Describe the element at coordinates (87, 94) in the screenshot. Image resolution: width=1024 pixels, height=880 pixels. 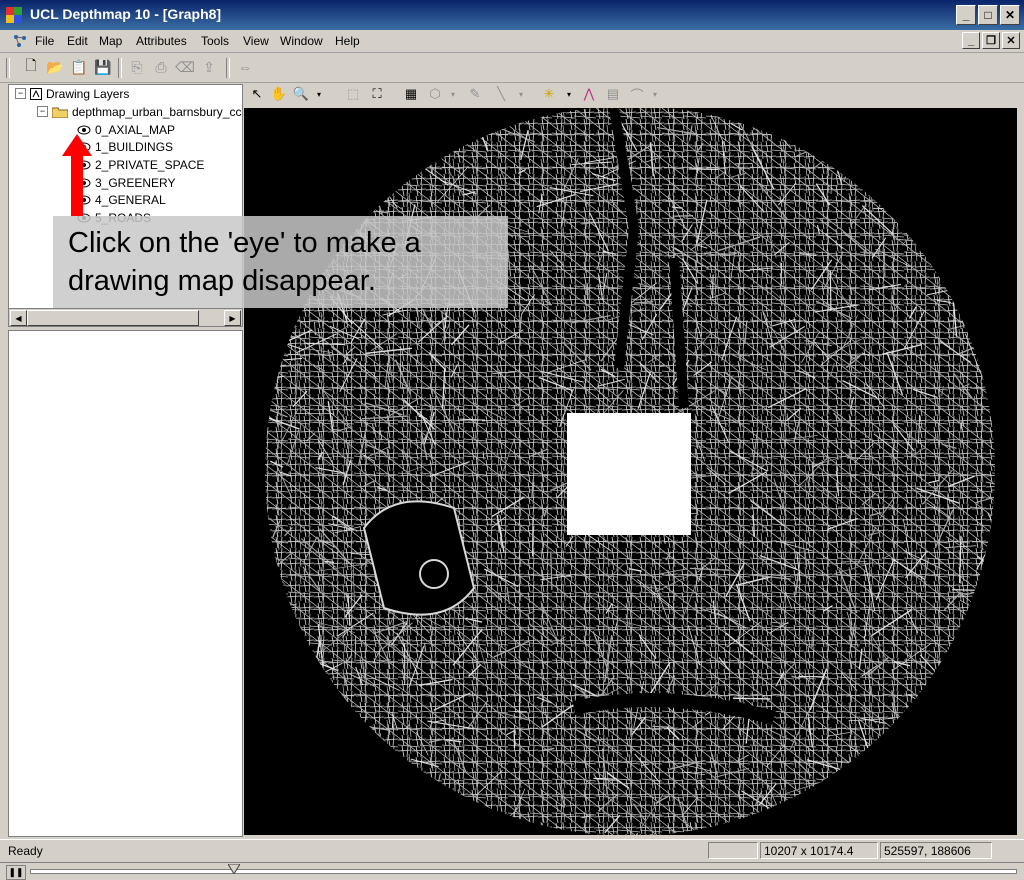
I see `tree-root-label: Drawing Layers` at that location.